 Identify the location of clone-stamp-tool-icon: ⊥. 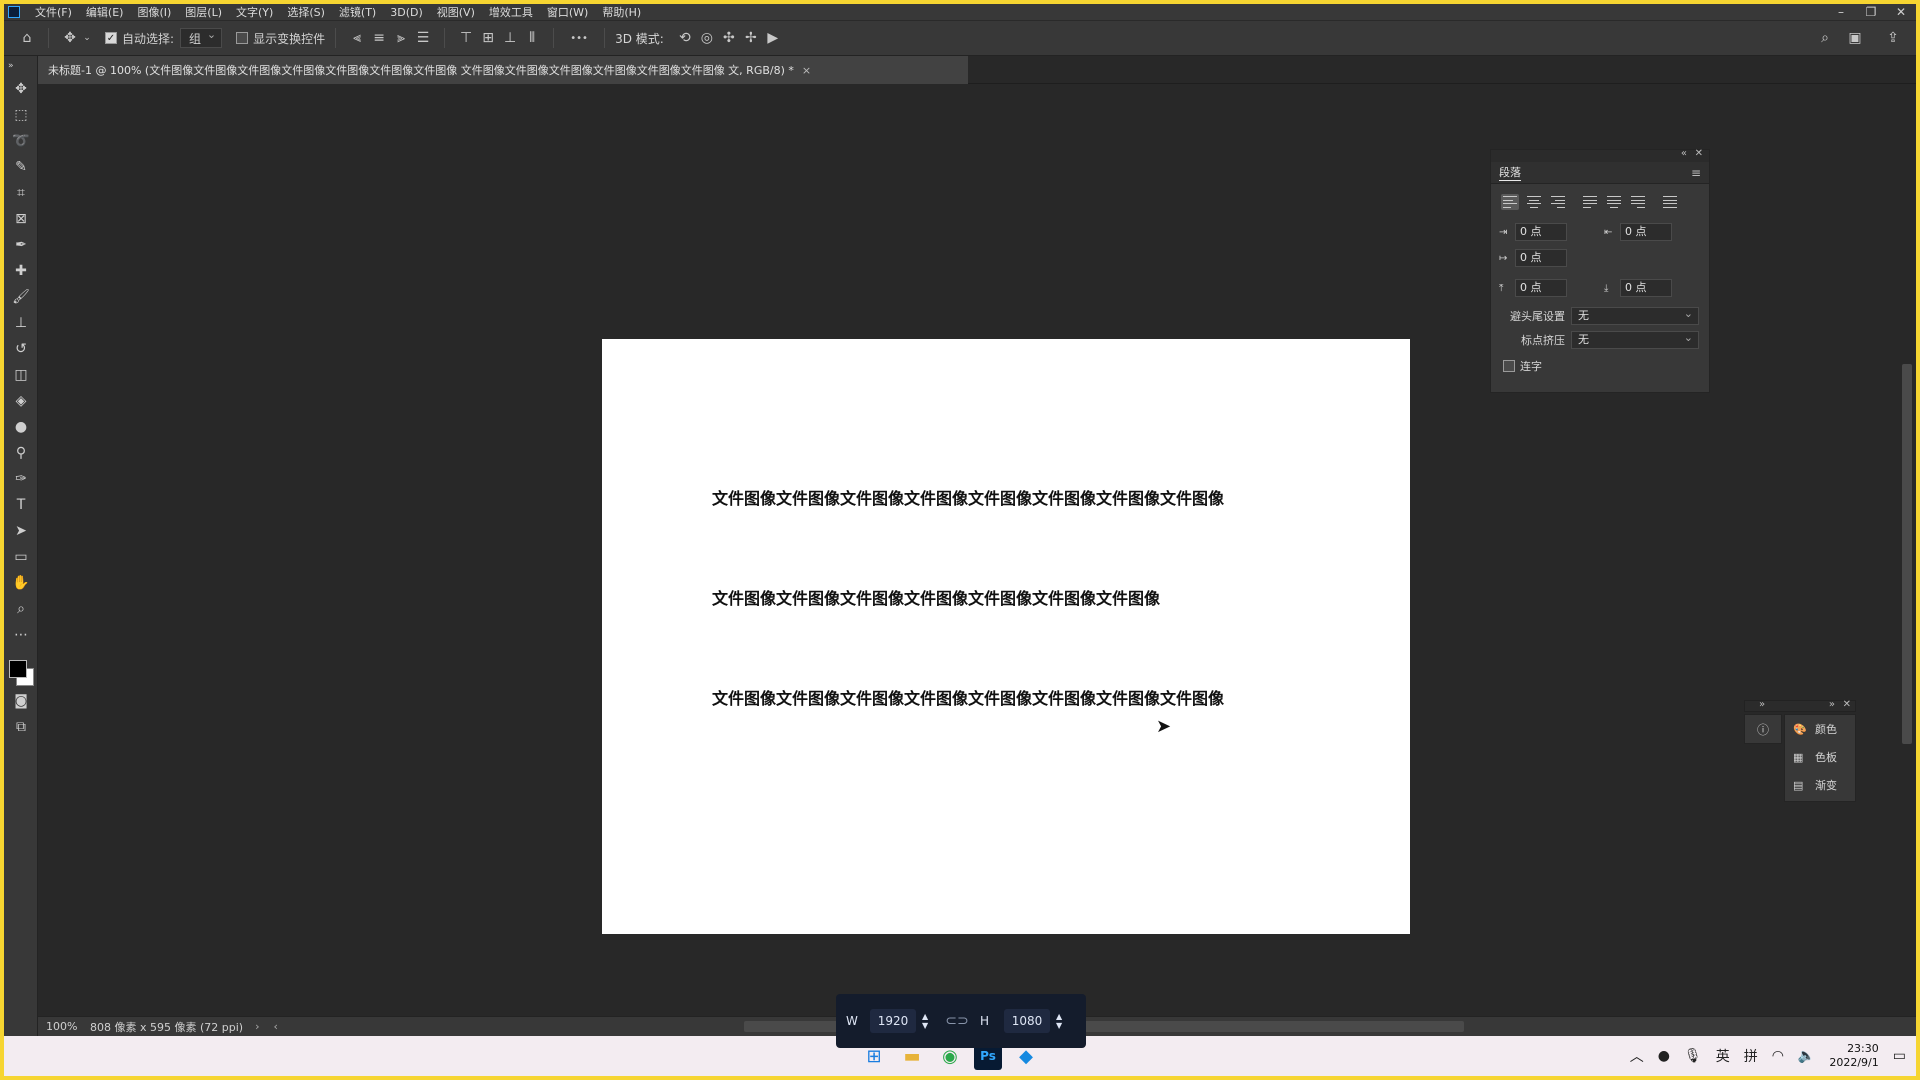
(21, 323).